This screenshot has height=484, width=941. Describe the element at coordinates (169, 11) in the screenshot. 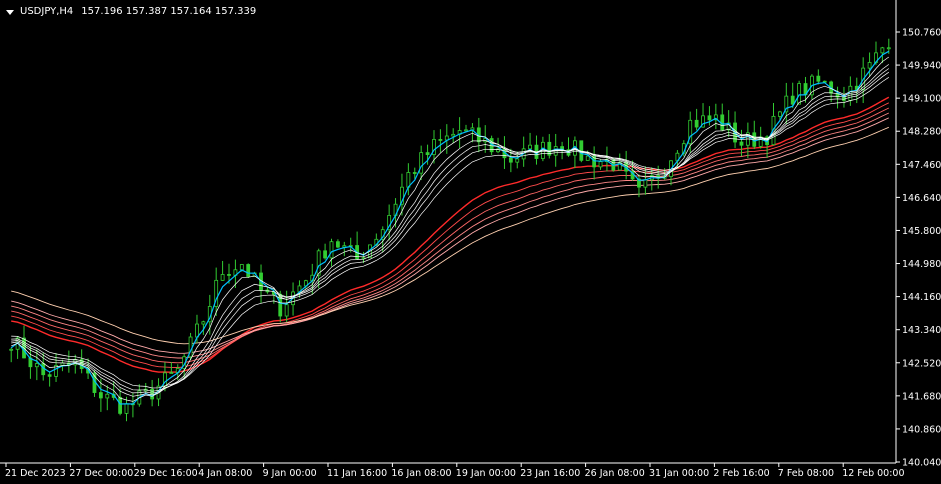

I see `ohlc-values: 157.196 157.387 157.164 157.339` at that location.